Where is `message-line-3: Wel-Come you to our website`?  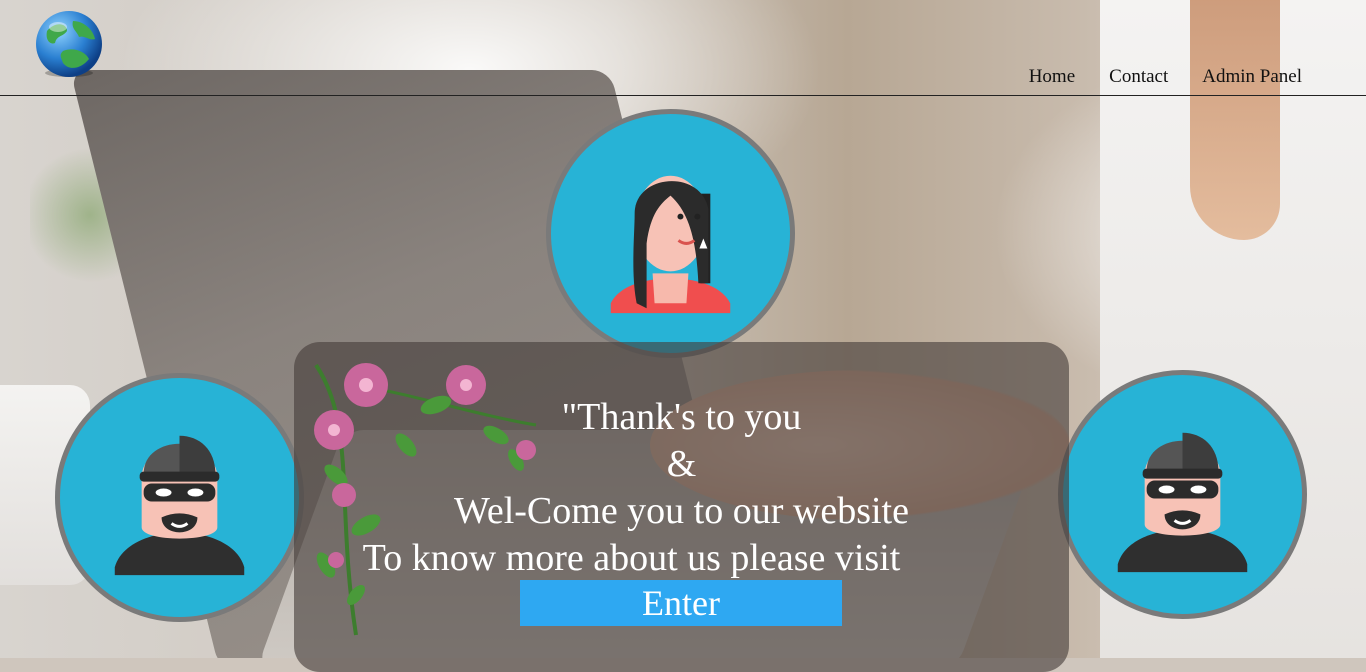
message-line-3: Wel-Come you to our website is located at coordinates (681, 511).